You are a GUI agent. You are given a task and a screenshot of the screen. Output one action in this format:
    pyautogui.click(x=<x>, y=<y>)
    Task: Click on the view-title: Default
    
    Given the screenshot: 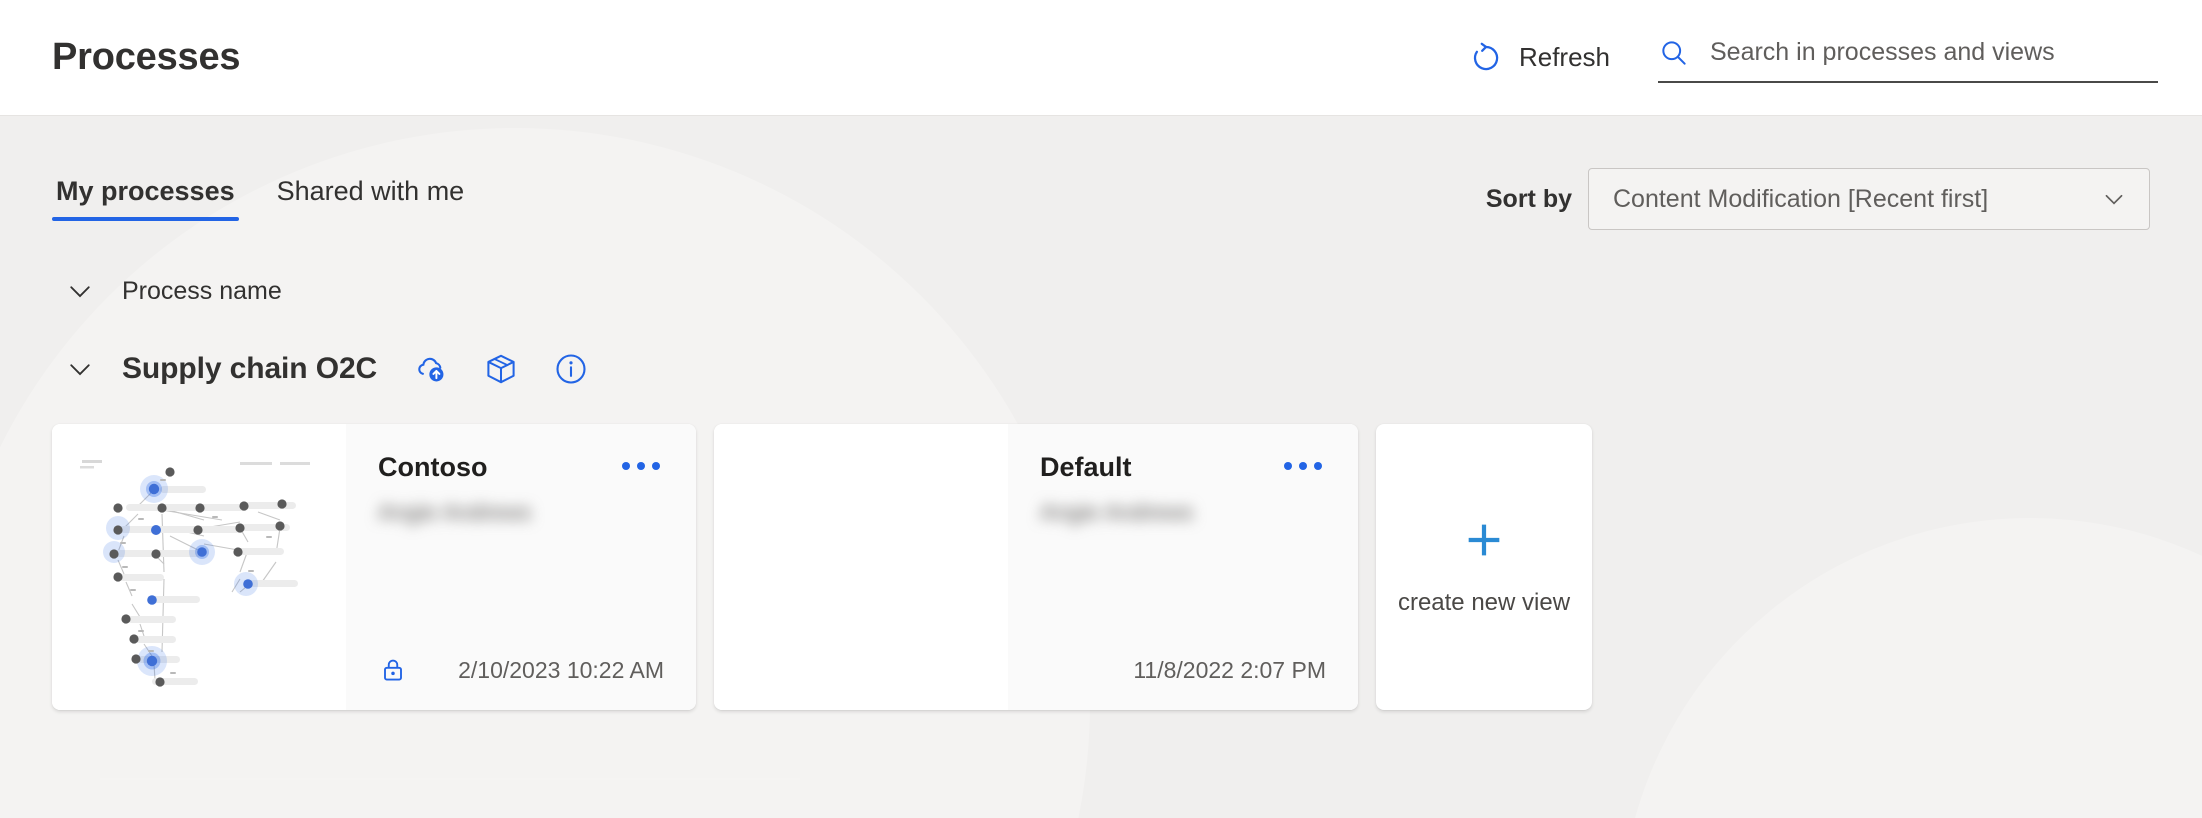 What is the action you would take?
    pyautogui.click(x=1086, y=467)
    